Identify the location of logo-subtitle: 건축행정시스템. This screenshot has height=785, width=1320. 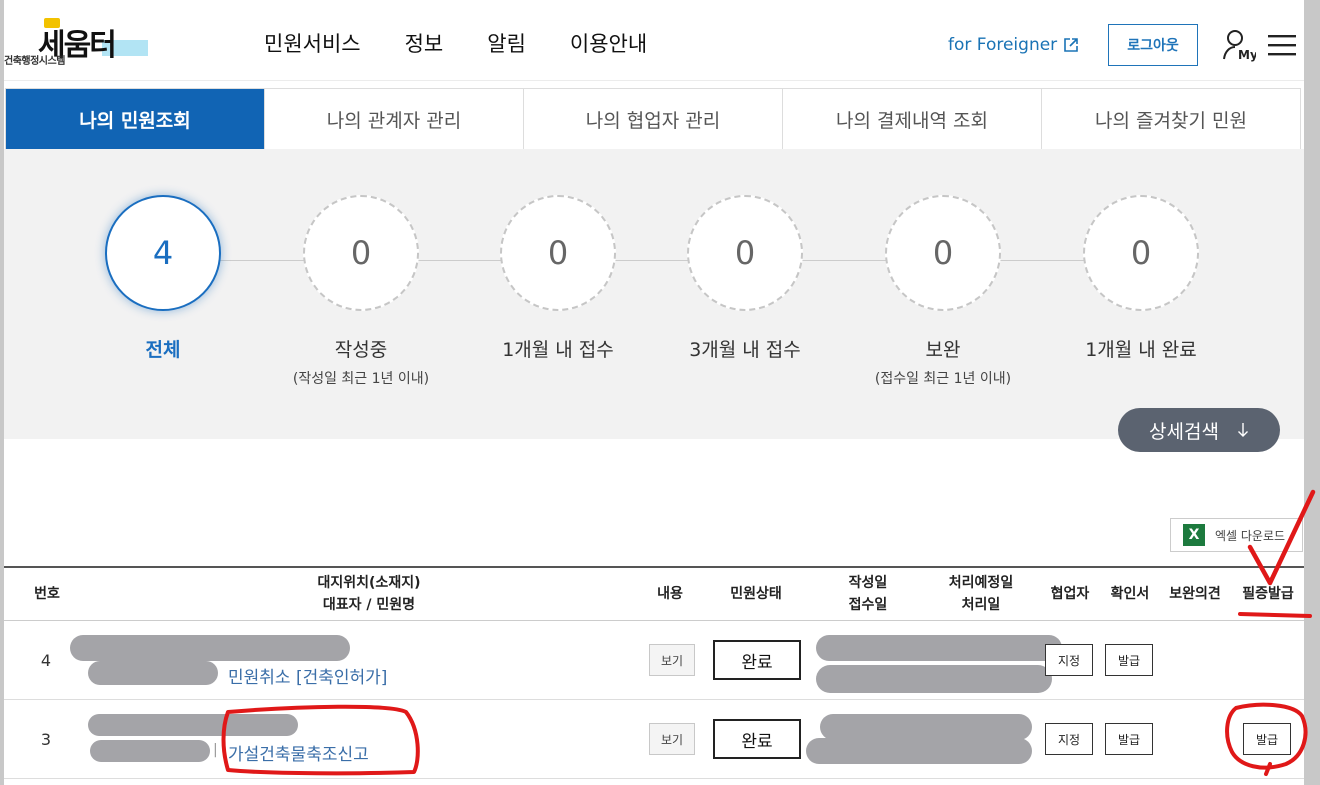
(34, 61).